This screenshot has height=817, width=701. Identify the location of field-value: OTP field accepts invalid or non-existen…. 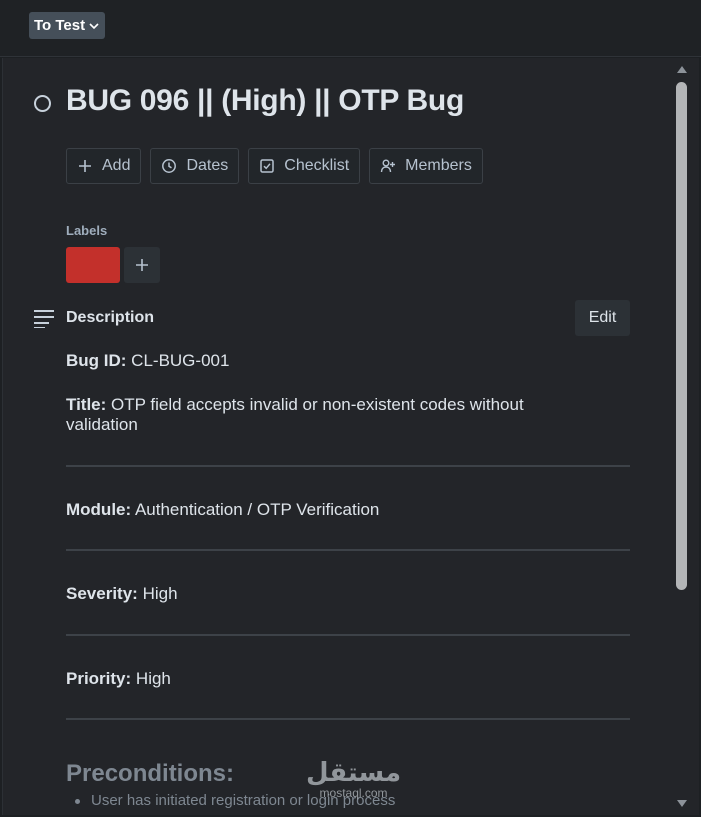
(295, 414).